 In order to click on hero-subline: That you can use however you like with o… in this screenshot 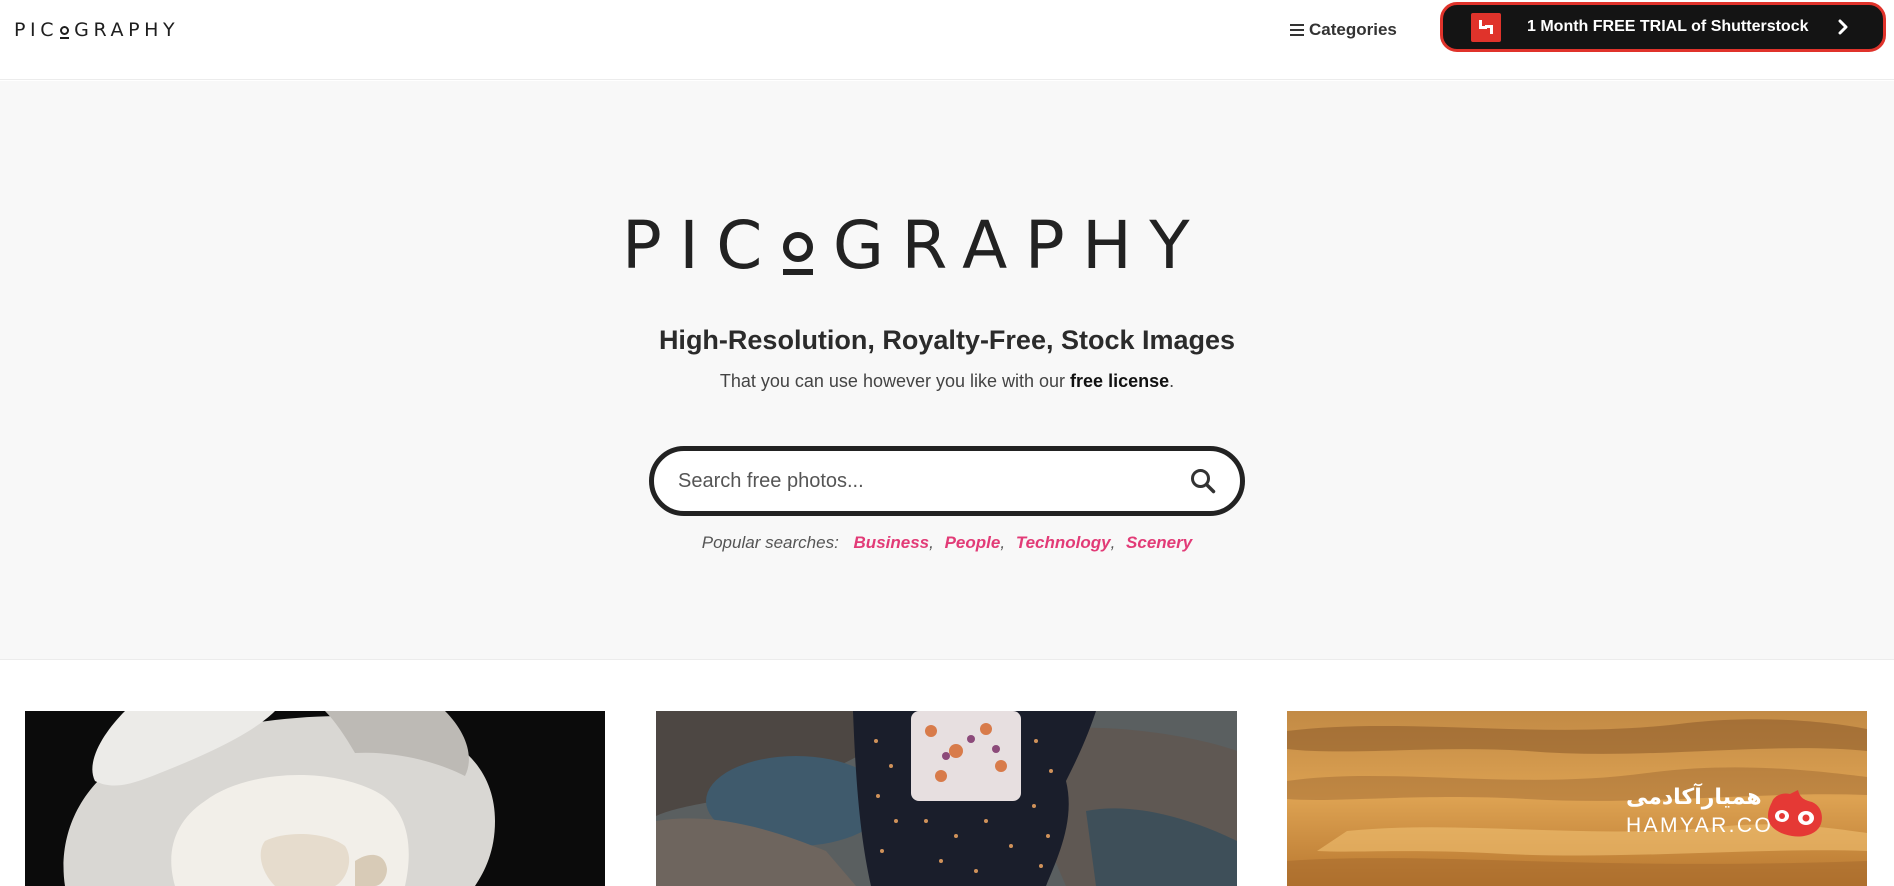, I will do `click(947, 381)`.